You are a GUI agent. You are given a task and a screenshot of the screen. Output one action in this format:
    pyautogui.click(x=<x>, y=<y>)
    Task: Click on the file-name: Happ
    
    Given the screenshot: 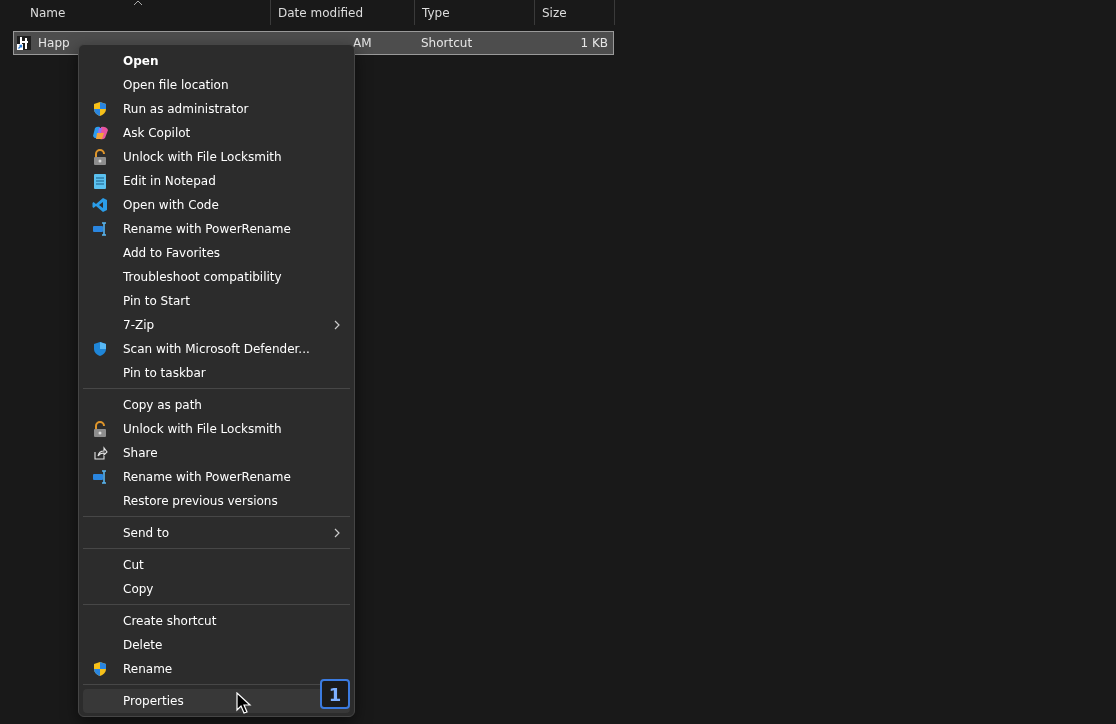 What is the action you would take?
    pyautogui.click(x=54, y=43)
    